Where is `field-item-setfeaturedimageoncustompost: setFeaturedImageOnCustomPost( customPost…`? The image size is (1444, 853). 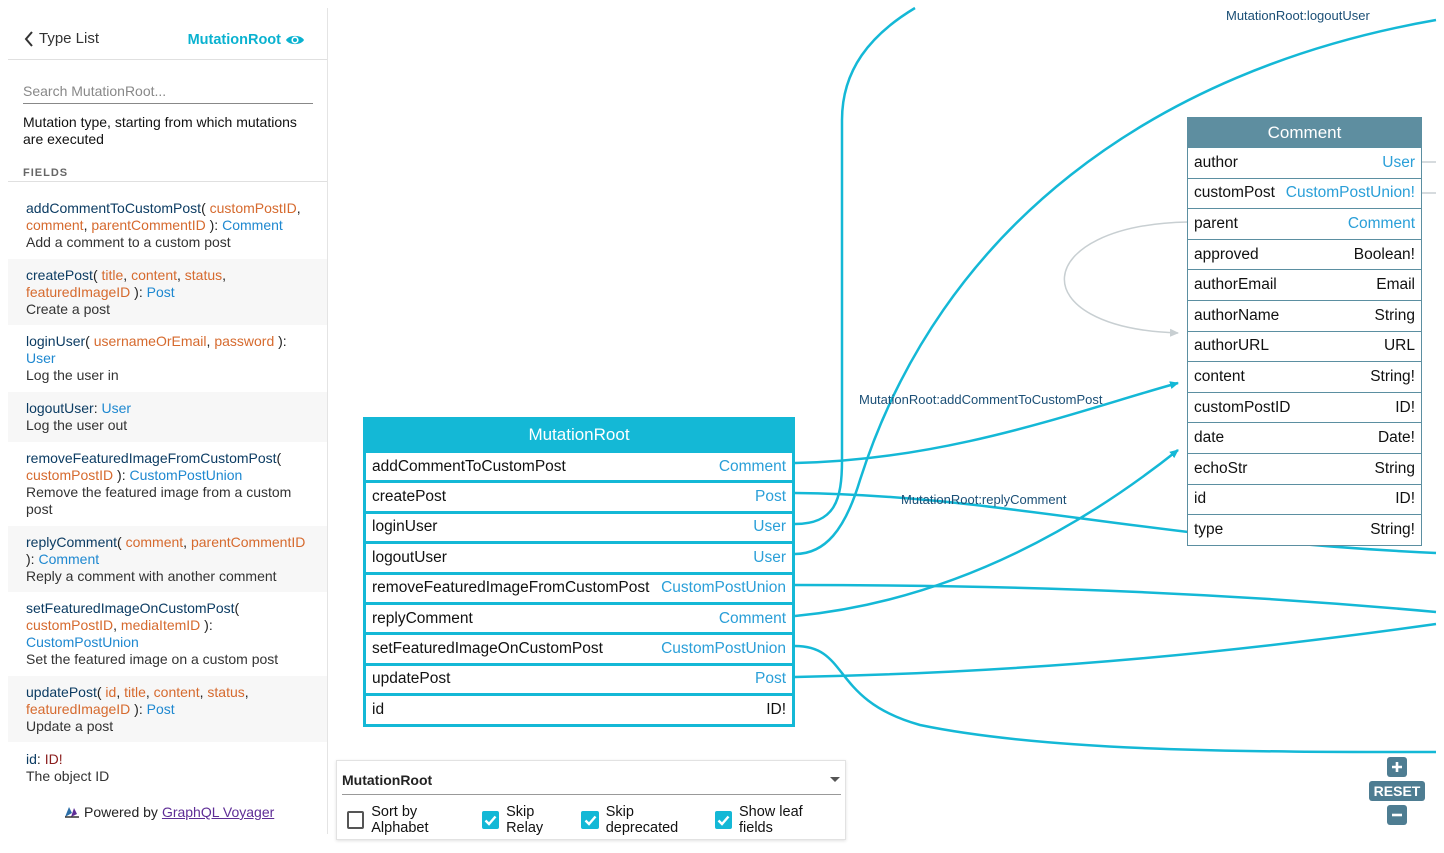 field-item-setfeaturedimageoncustompost: setFeaturedImageOnCustomPost( customPost… is located at coordinates (167, 634).